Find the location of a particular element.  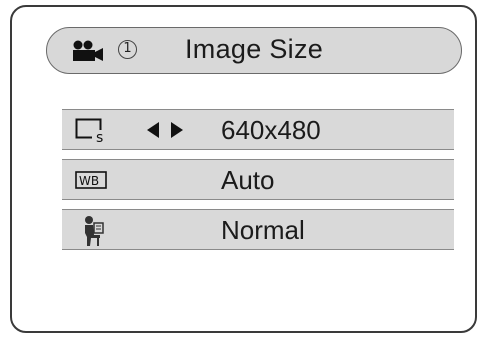

svg-text: WB is located at coordinates (89, 181).